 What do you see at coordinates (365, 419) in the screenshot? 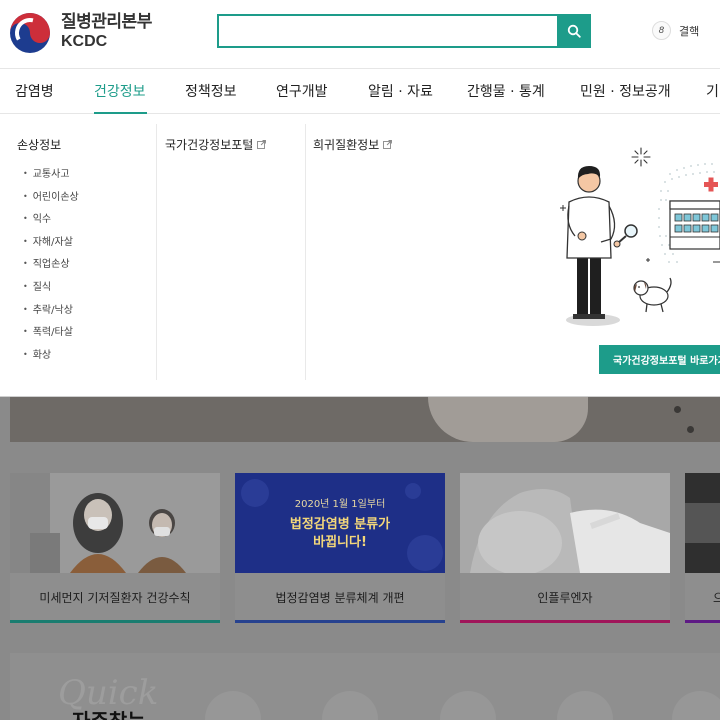
I see `hero-banner` at bounding box center [365, 419].